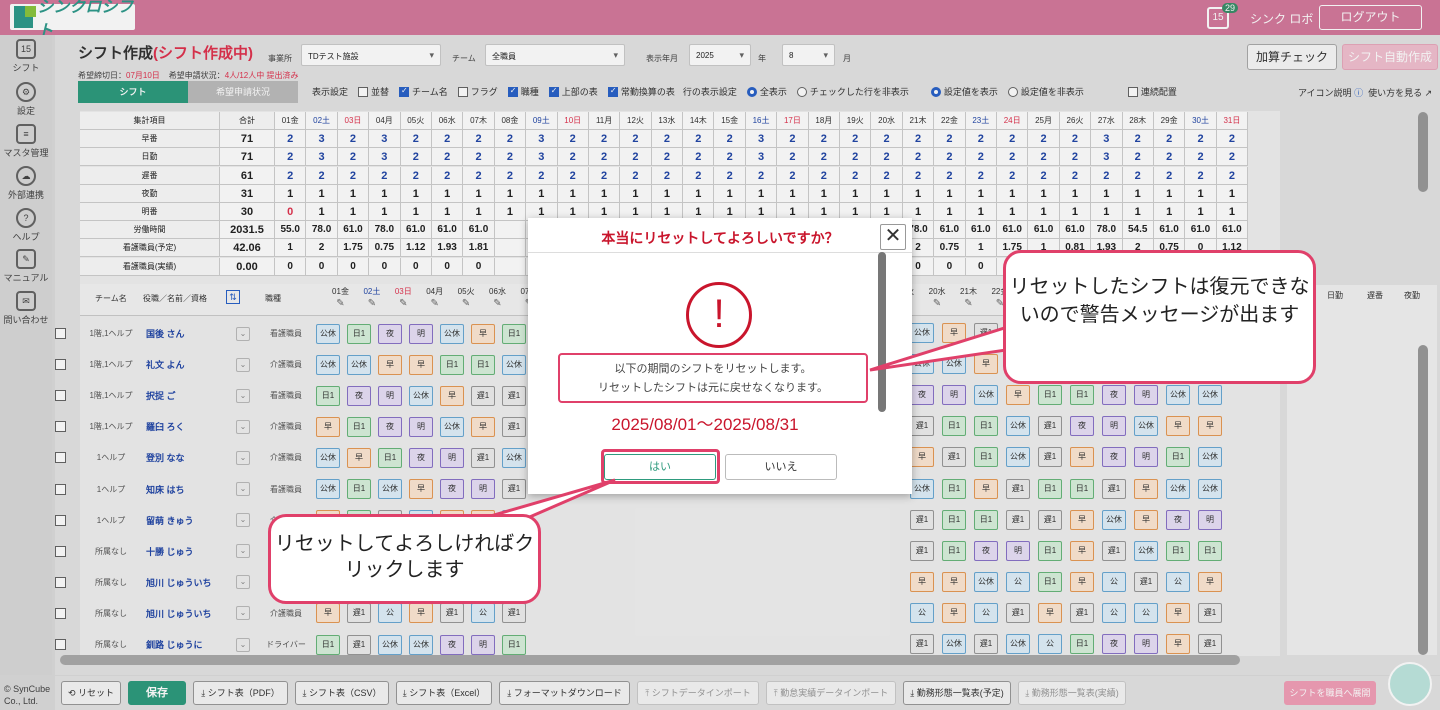 This screenshot has height=710, width=1440. I want to click on actual-list-button: ⤓ 勤務形態一覧表(実績), so click(1072, 693).